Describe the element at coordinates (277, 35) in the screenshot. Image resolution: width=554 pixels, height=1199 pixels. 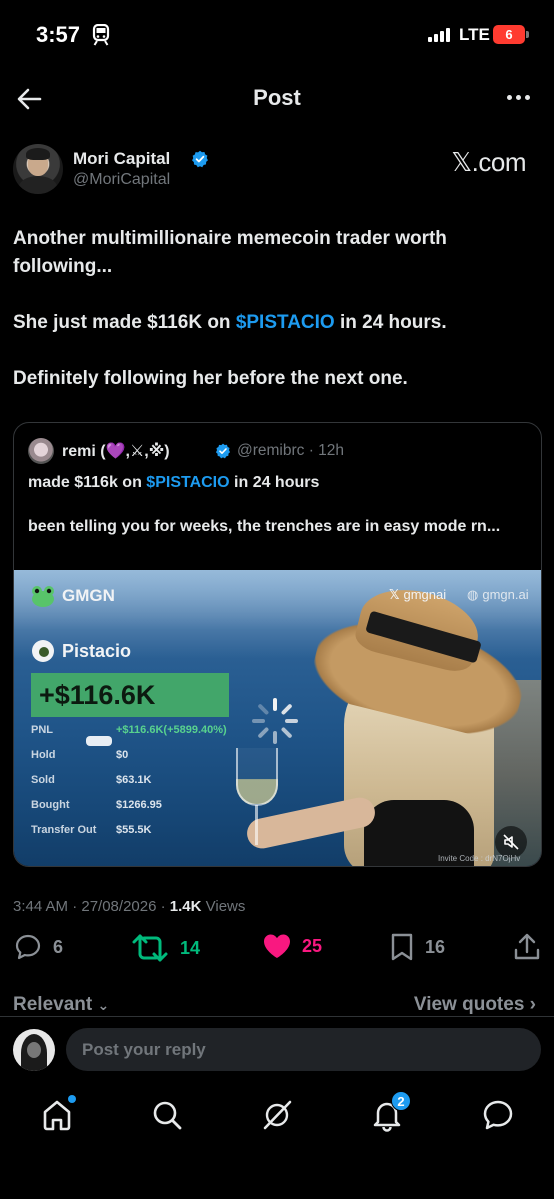
I see `status-bar: 3:57 LTE 6` at that location.